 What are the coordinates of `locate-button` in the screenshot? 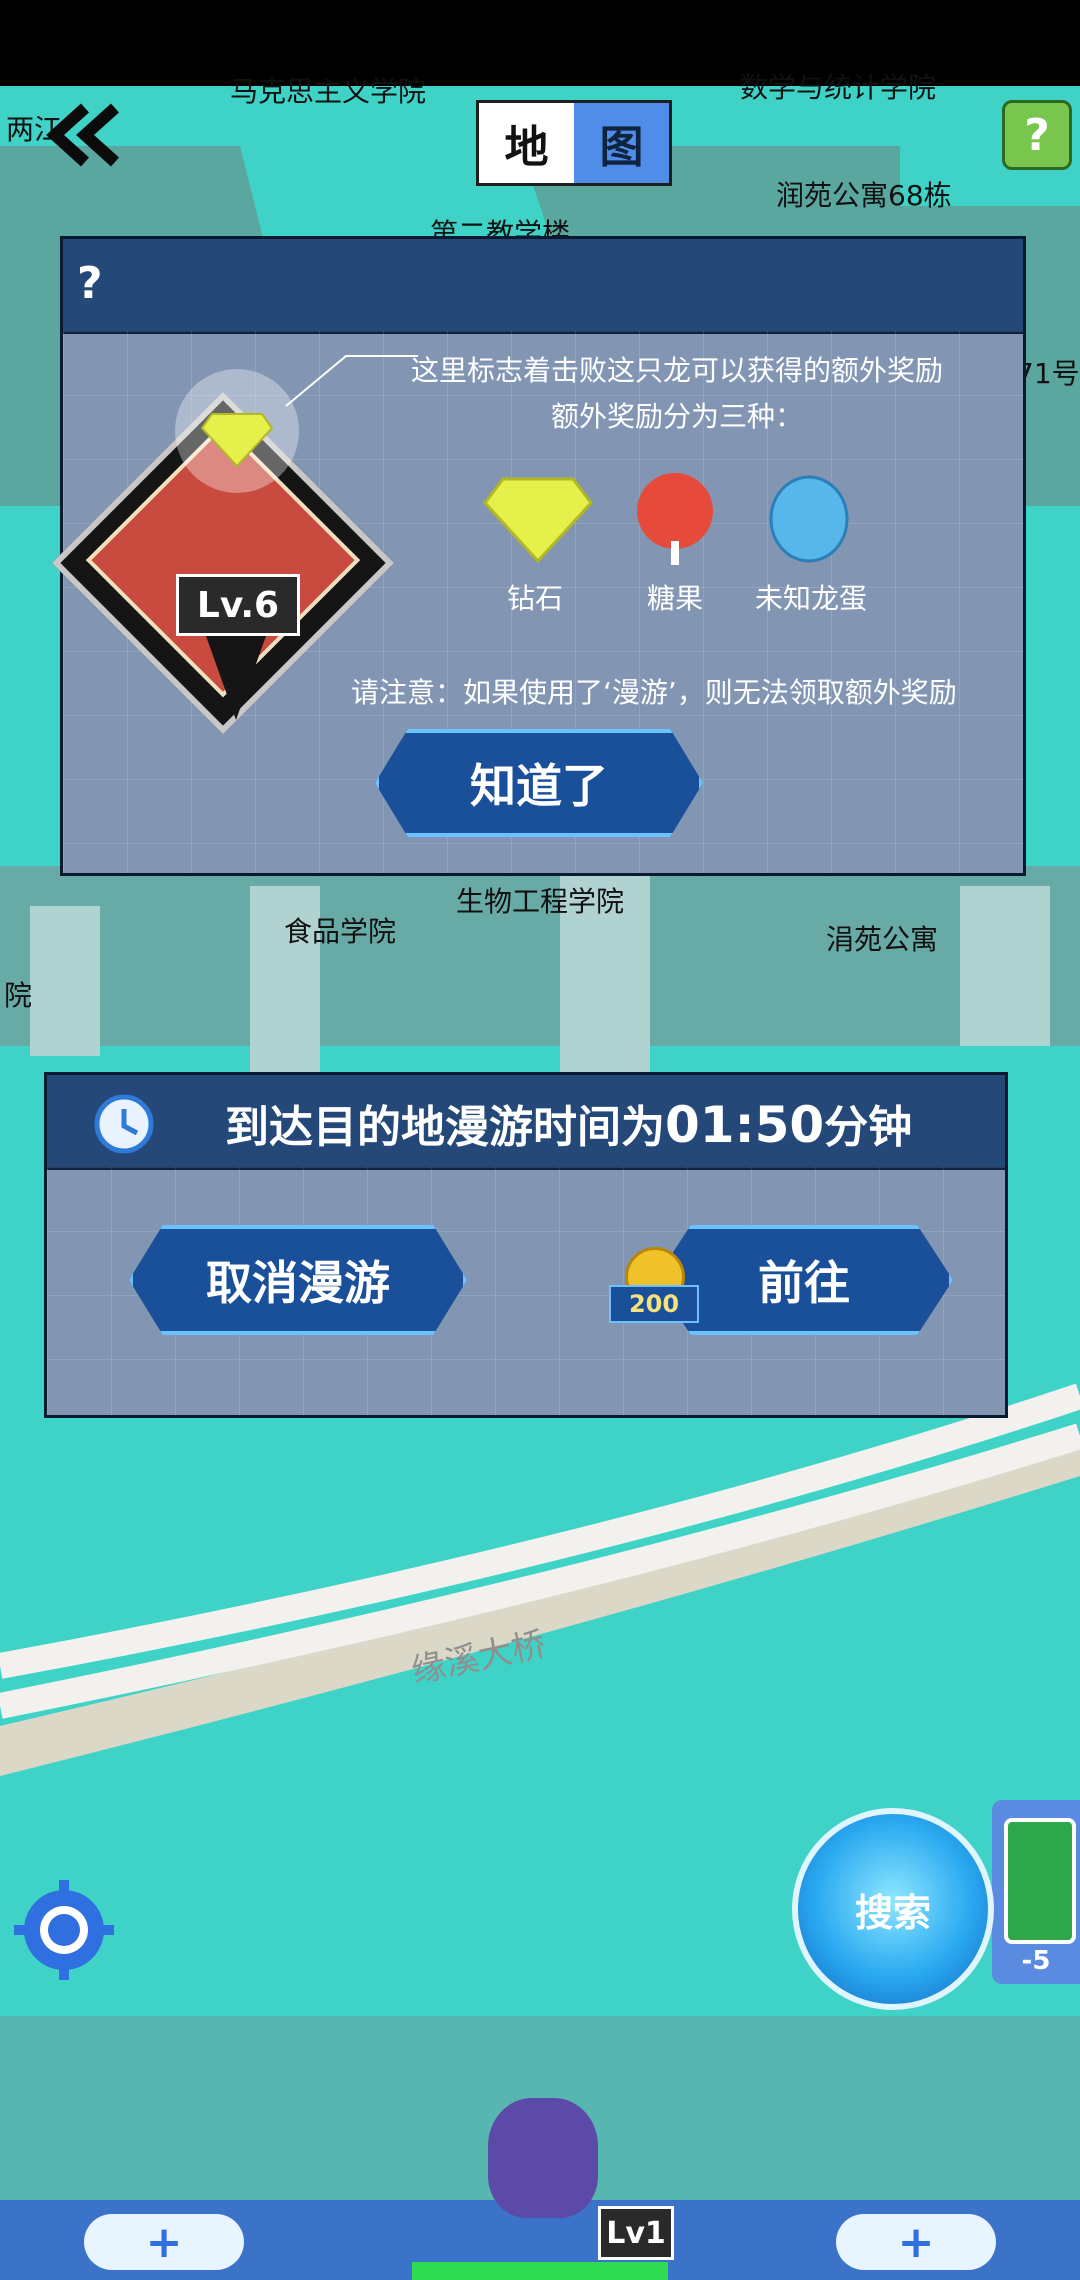 It's located at (64, 1930).